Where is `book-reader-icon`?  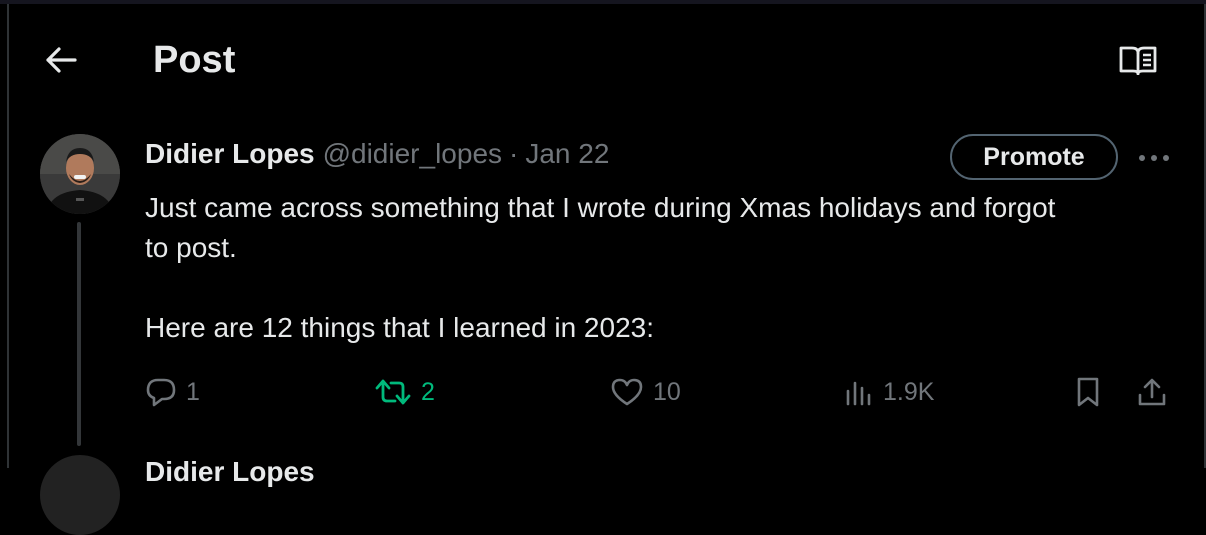 book-reader-icon is located at coordinates (1138, 60).